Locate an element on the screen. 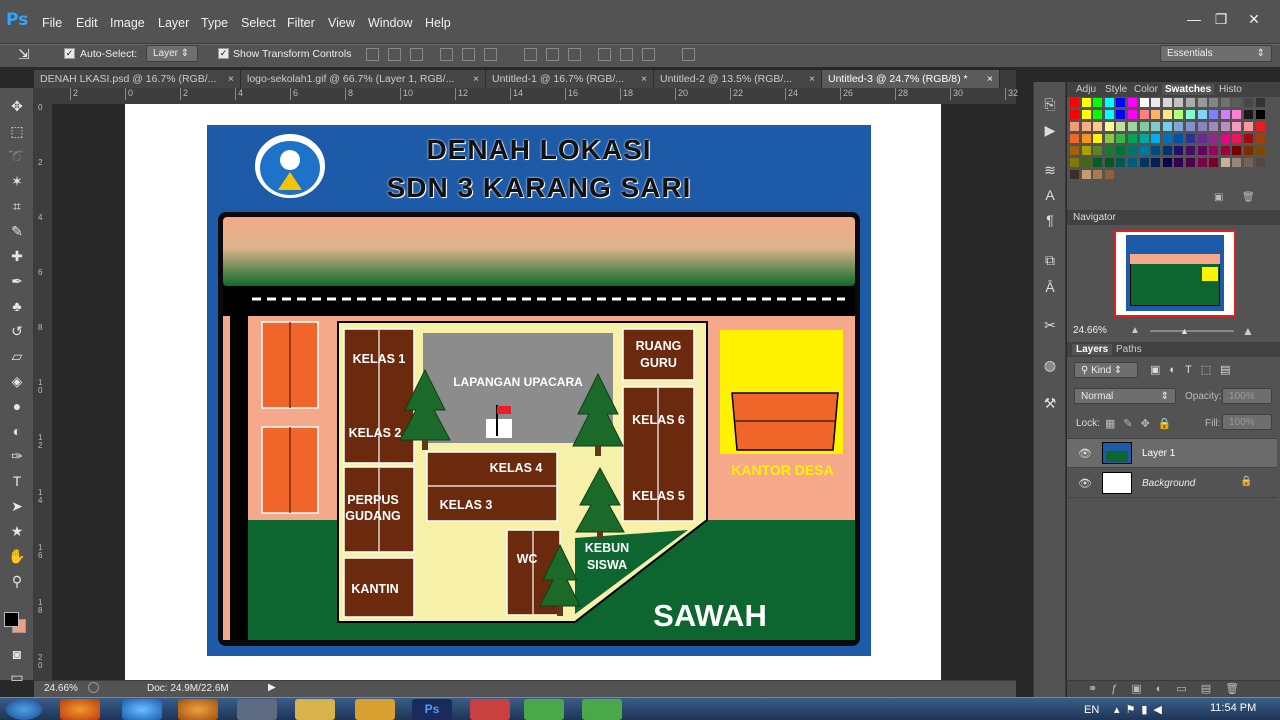 The image size is (1280, 720). zoom-slider is located at coordinates (1192, 331).